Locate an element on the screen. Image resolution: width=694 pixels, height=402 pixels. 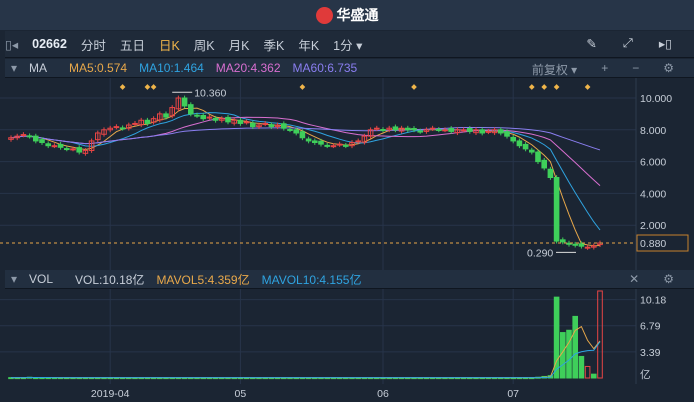
tab-fenshi: 分时 is located at coordinates (93, 44).